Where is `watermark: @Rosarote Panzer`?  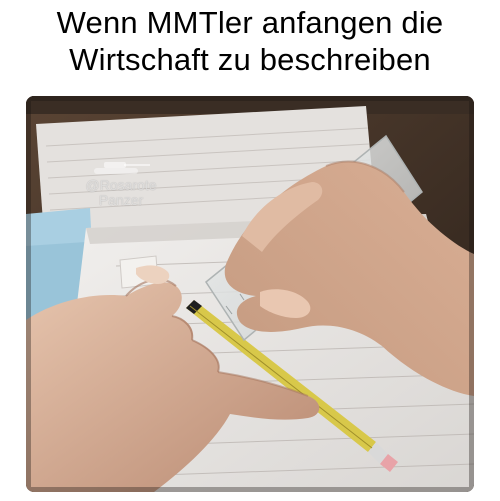 watermark: @Rosarote Panzer is located at coordinates (121, 184).